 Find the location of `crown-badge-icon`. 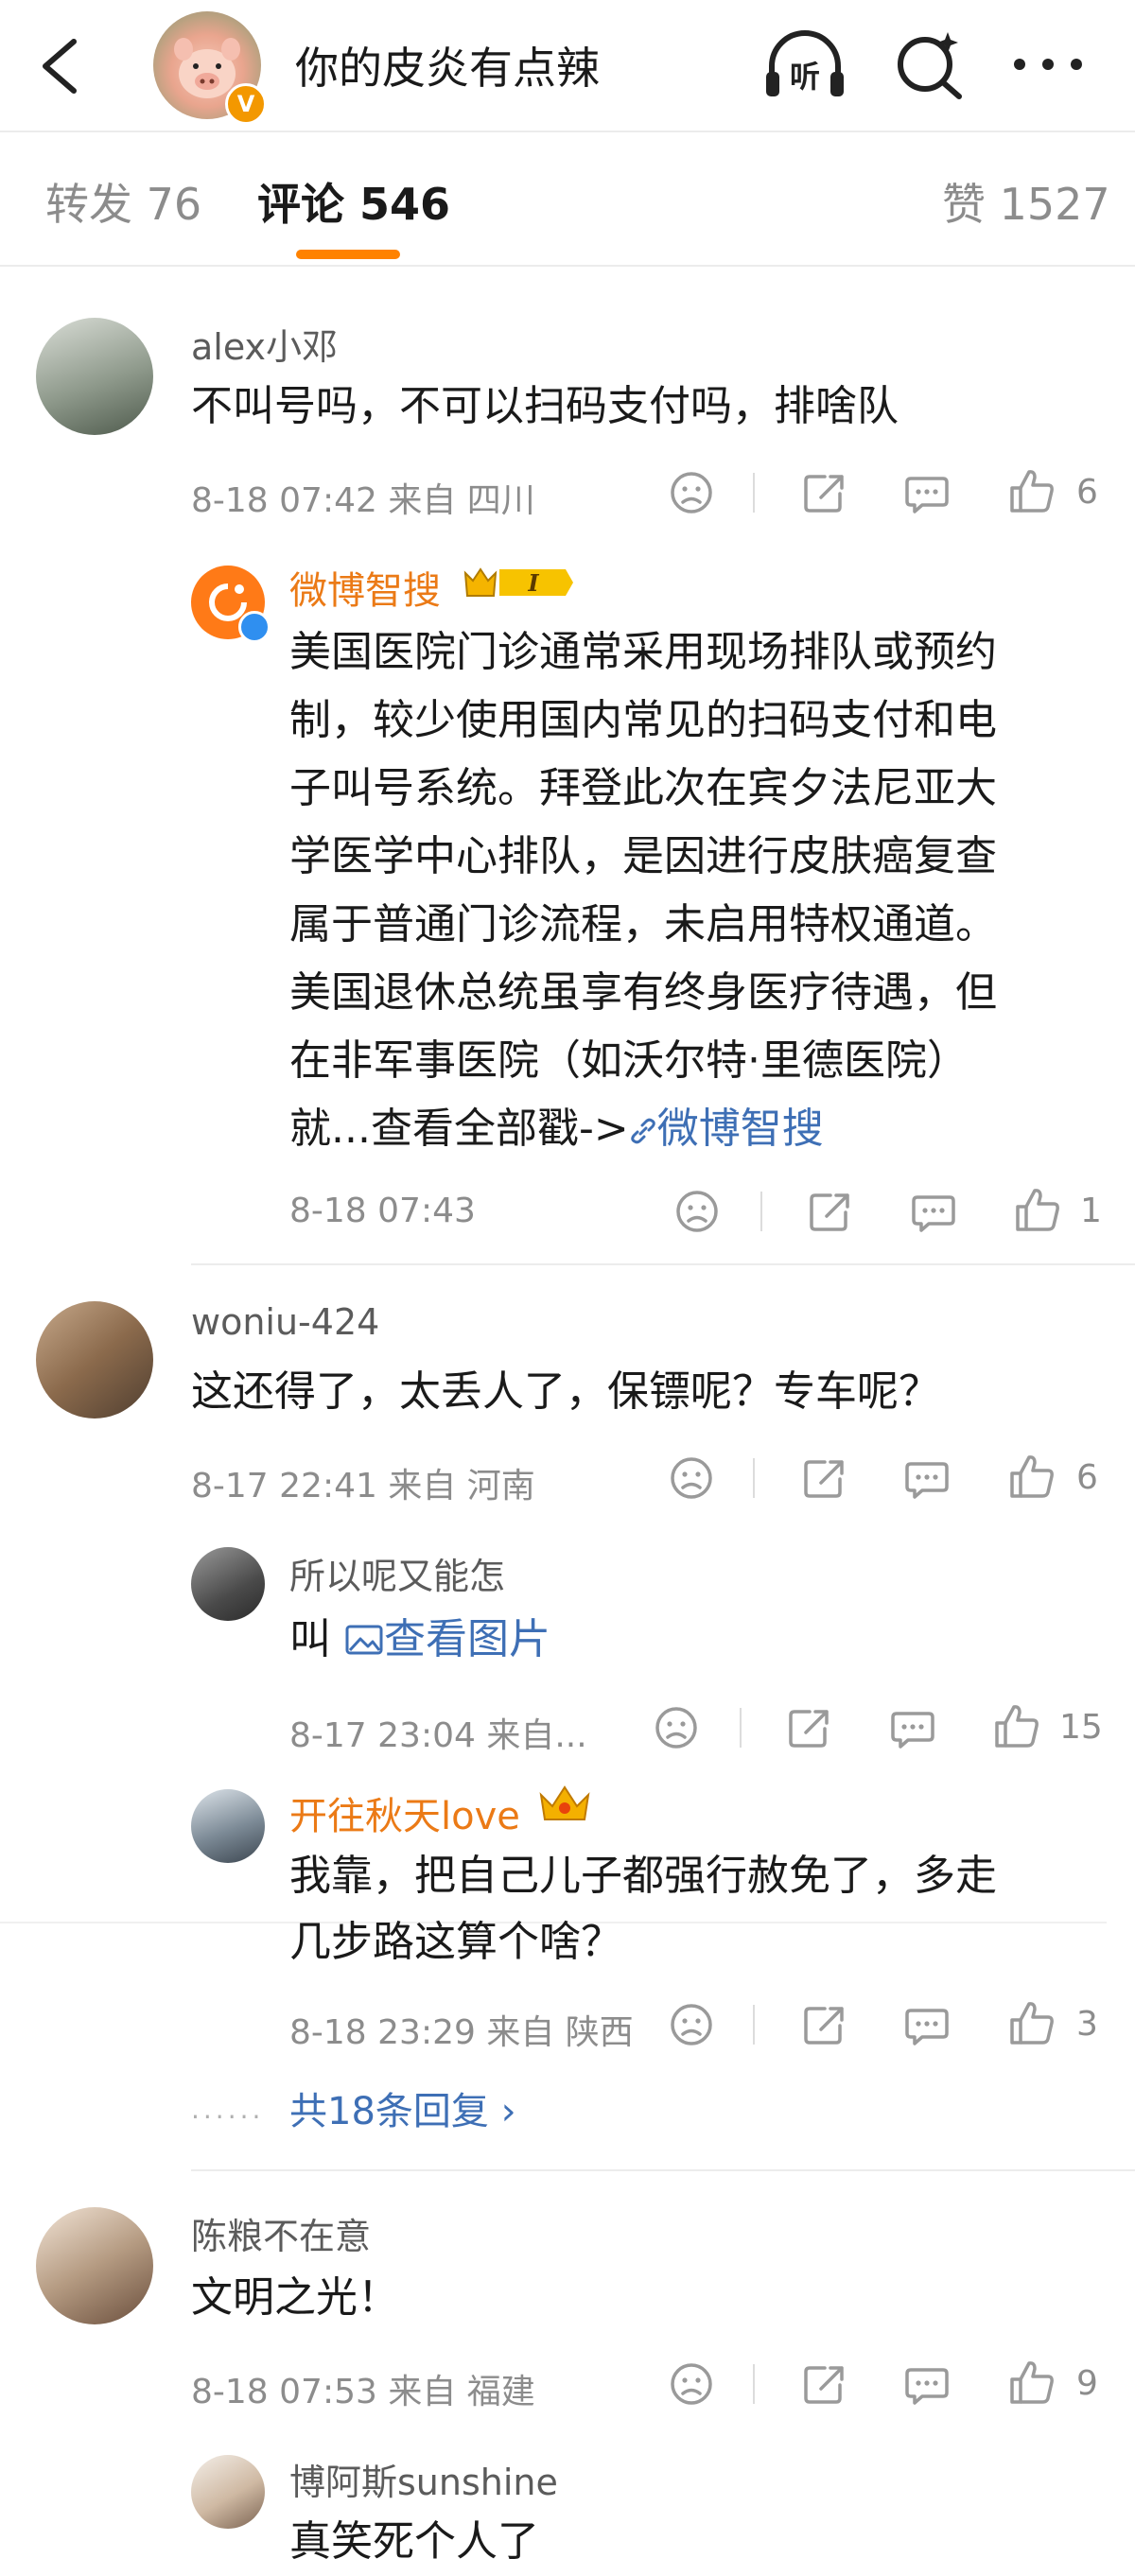

crown-badge-icon is located at coordinates (564, 1803).